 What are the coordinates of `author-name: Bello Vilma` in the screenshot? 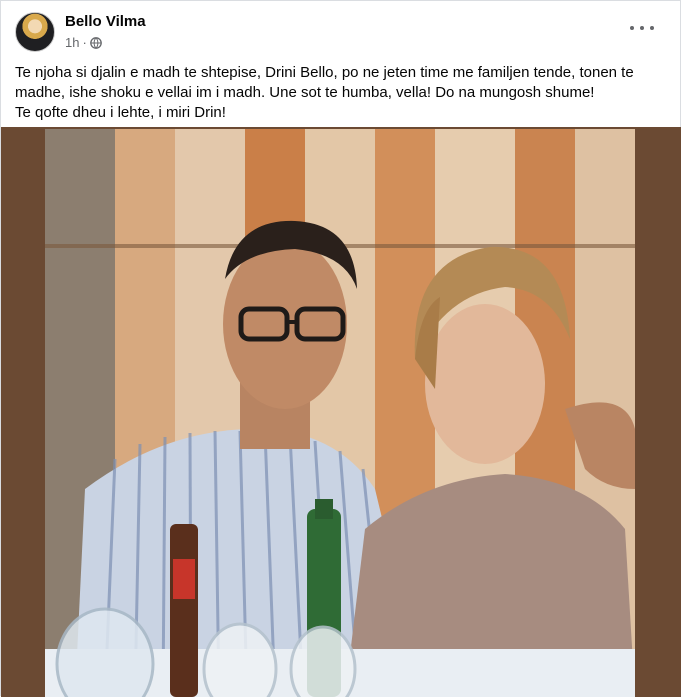 It's located at (105, 22).